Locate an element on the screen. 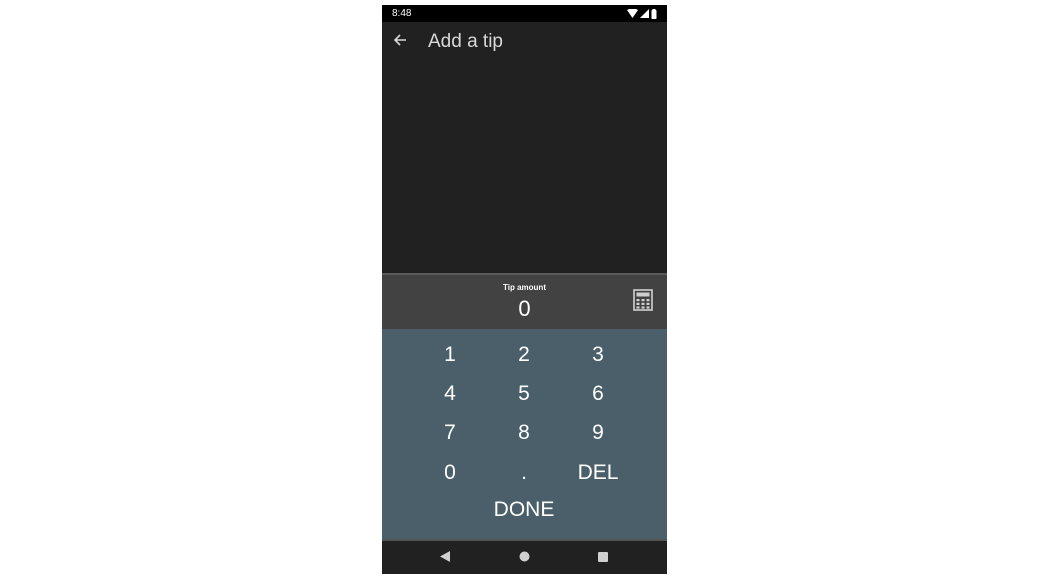 This screenshot has width=1050, height=579. number-keypad: 1 2 3 4 5 6 7 8 9 0 . DEL DONE is located at coordinates (524, 434).